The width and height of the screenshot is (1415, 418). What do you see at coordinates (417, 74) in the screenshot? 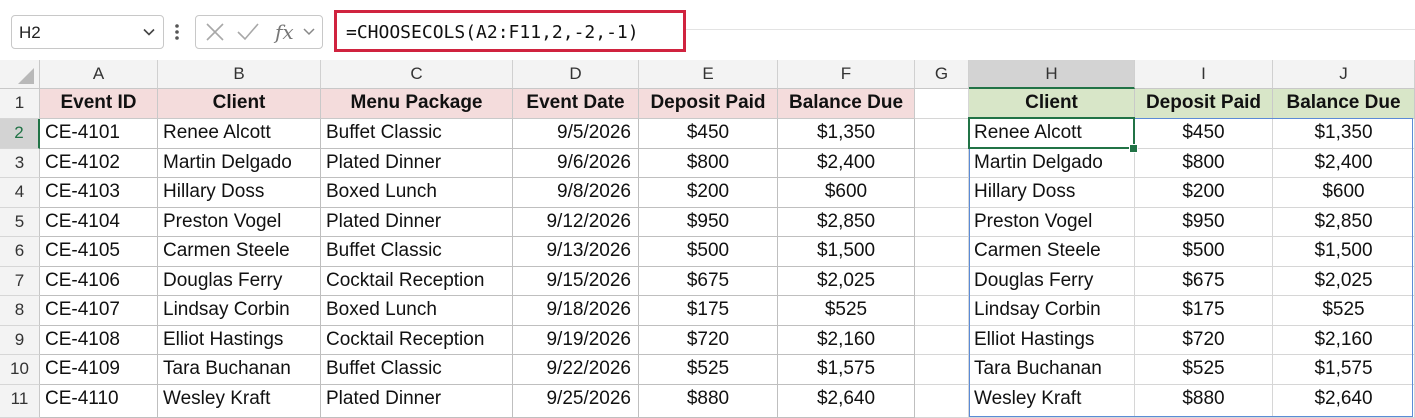
I see `column-header-c: C` at bounding box center [417, 74].